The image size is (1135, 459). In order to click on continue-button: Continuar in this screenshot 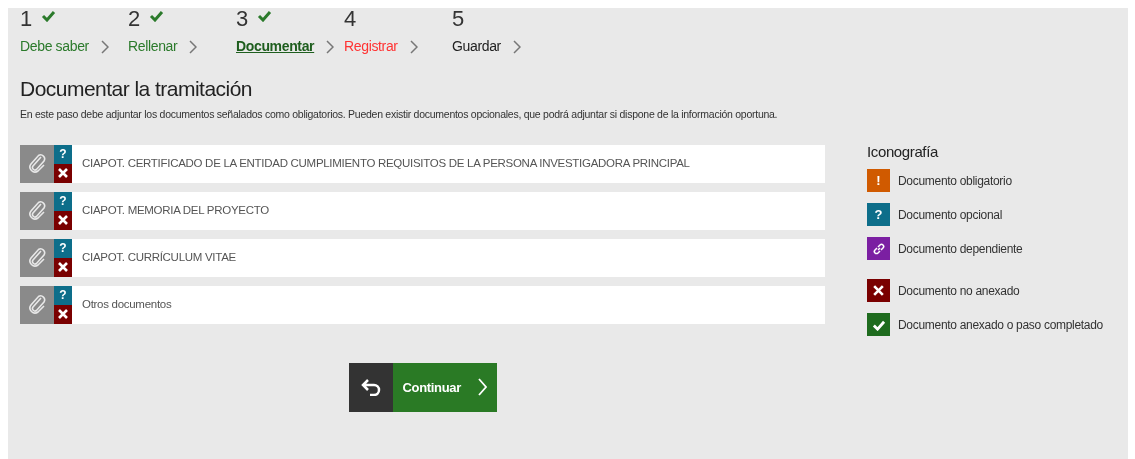, I will do `click(444, 387)`.